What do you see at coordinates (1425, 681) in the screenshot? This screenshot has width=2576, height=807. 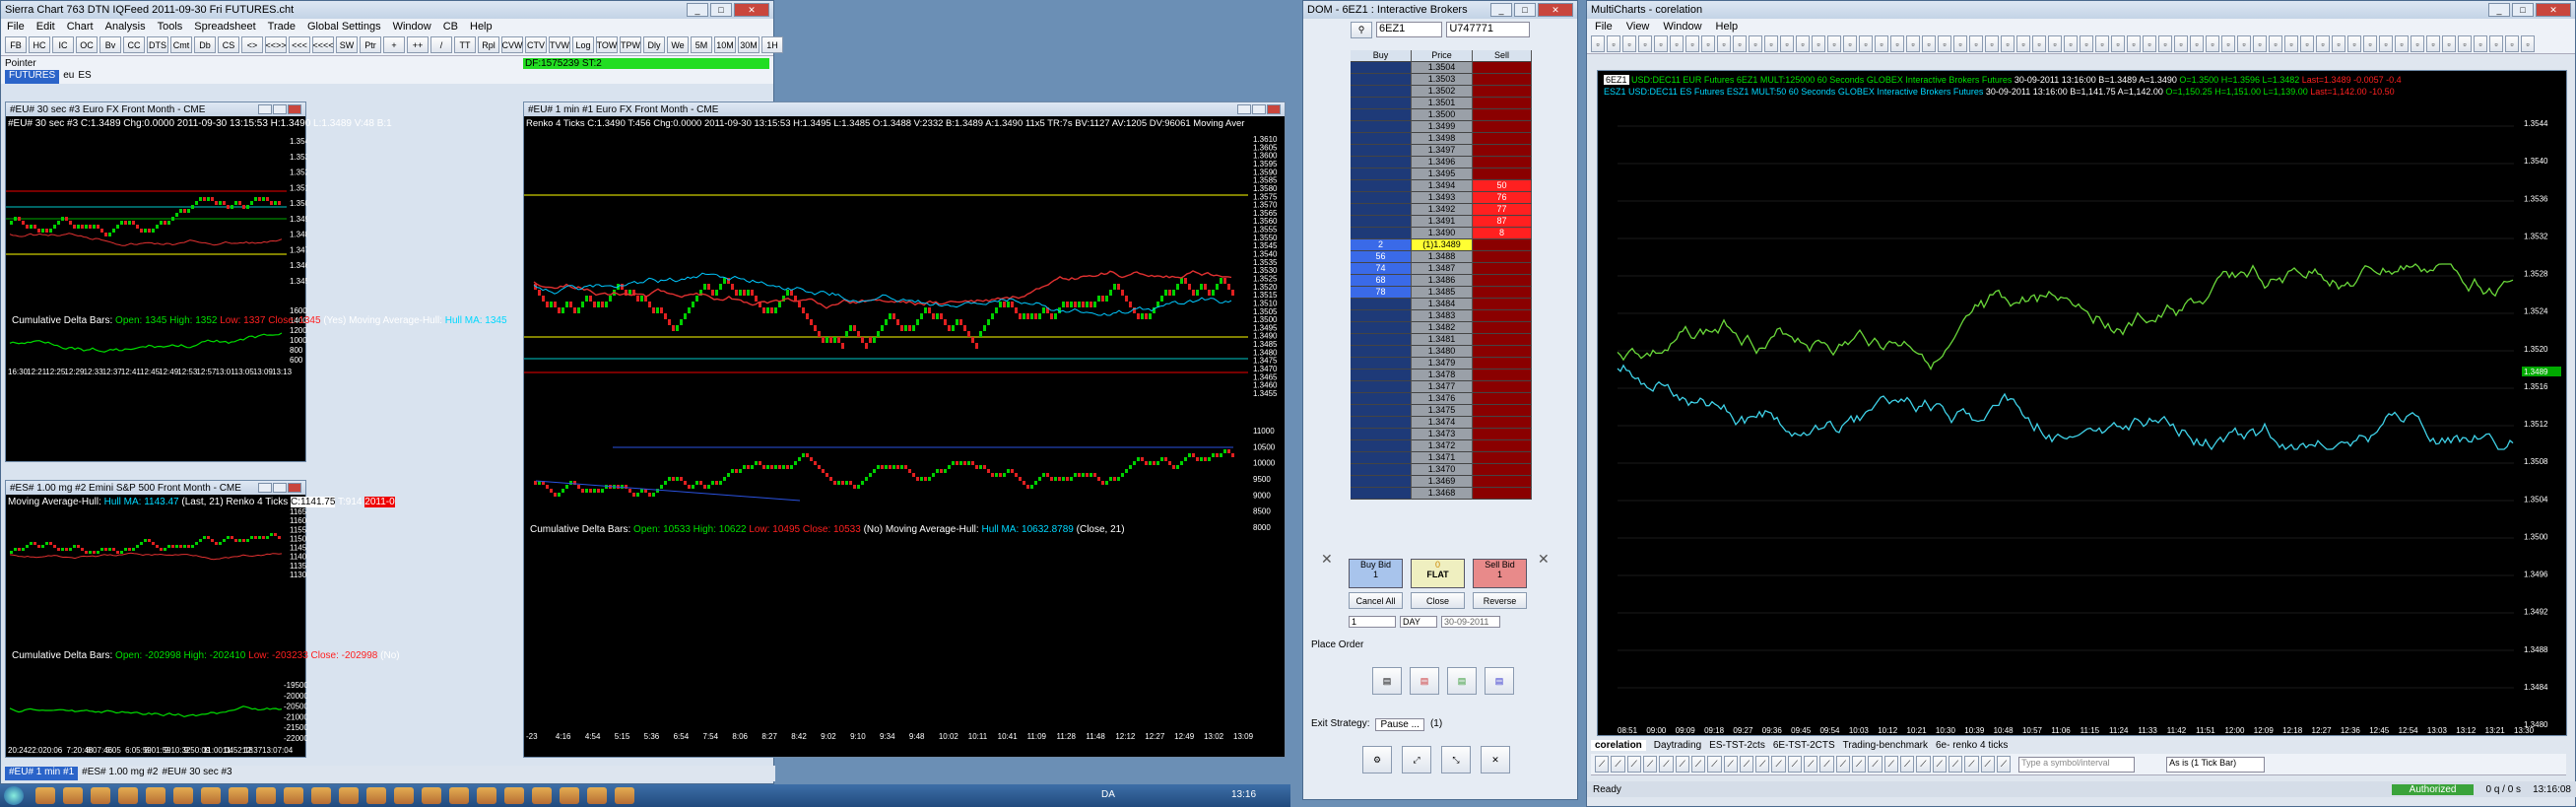 I see `sell-limit-icon: ▤` at bounding box center [1425, 681].